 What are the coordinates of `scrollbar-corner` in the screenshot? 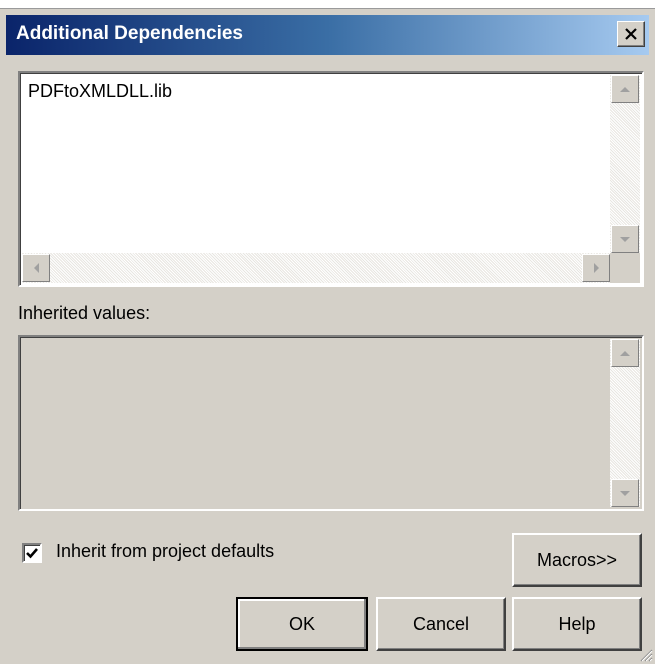 It's located at (625, 268).